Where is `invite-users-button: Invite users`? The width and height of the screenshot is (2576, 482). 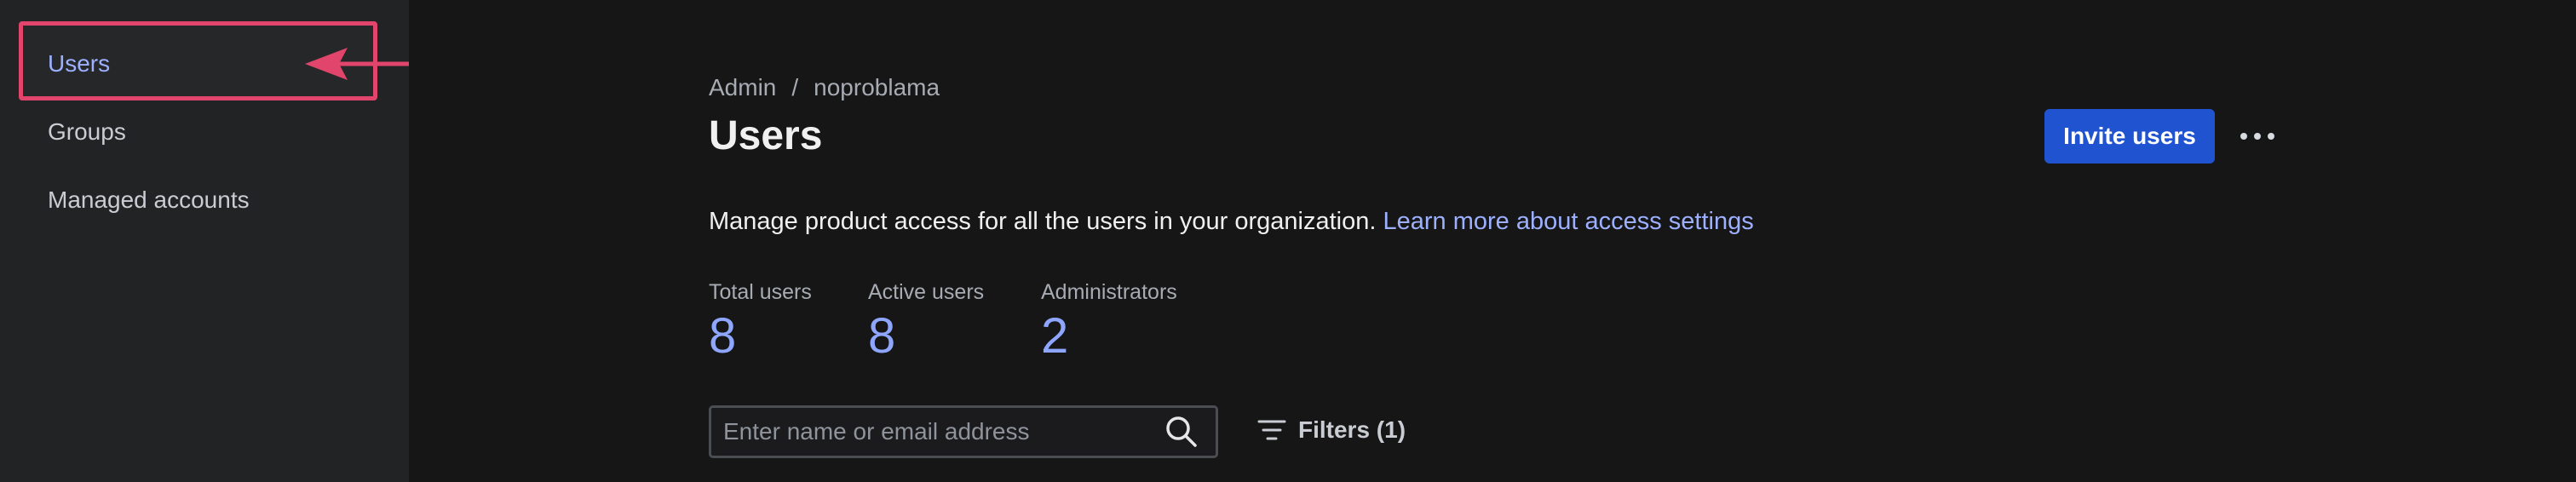
invite-users-button: Invite users is located at coordinates (2130, 136).